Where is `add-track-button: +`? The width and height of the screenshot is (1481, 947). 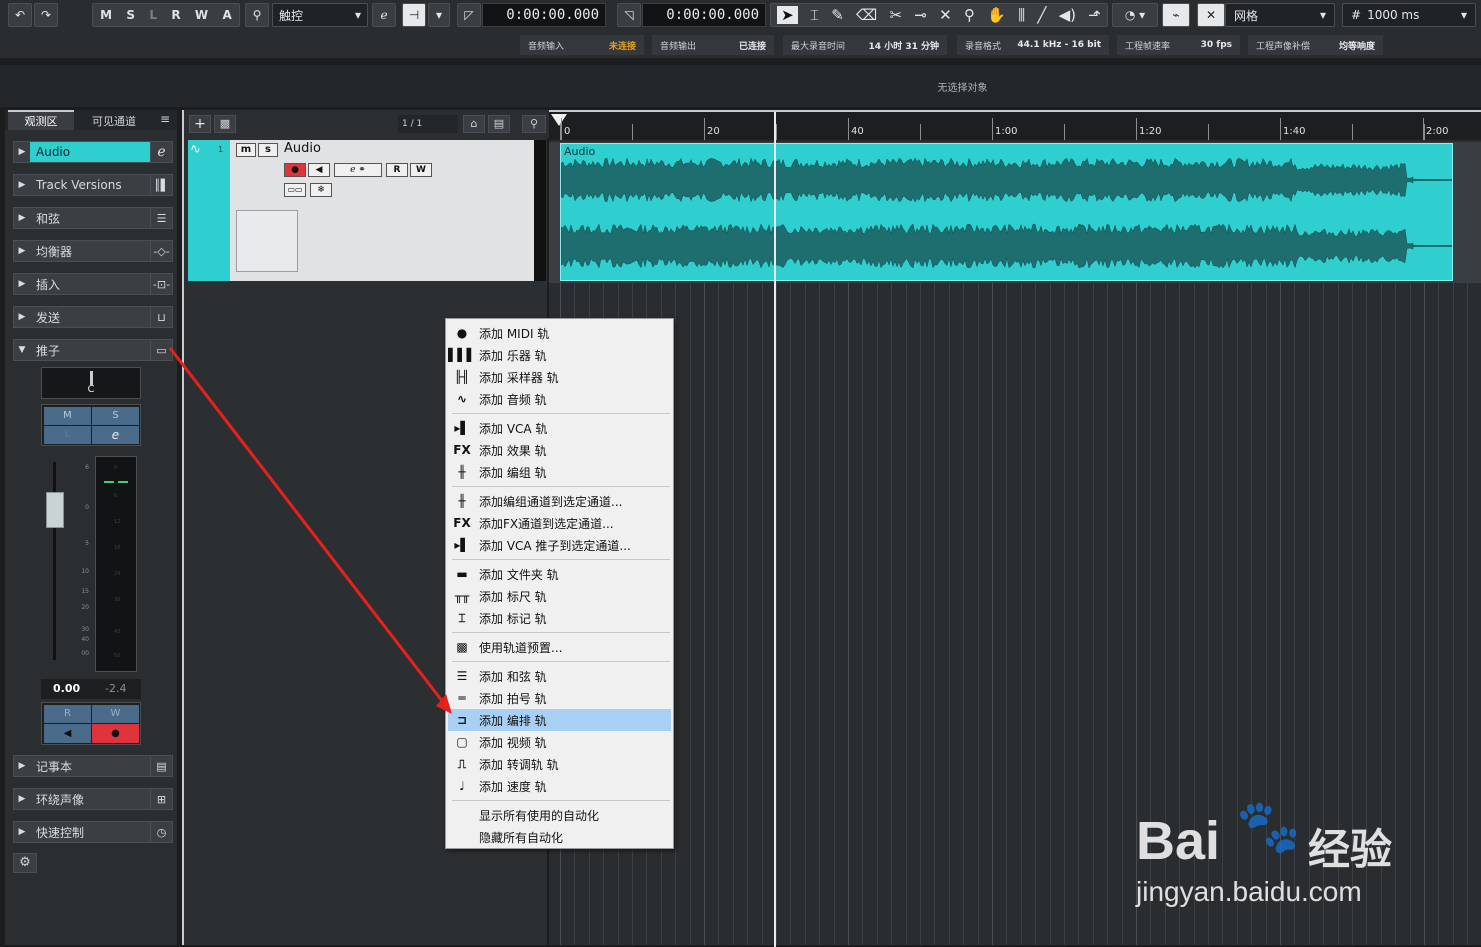 add-track-button: + is located at coordinates (200, 124).